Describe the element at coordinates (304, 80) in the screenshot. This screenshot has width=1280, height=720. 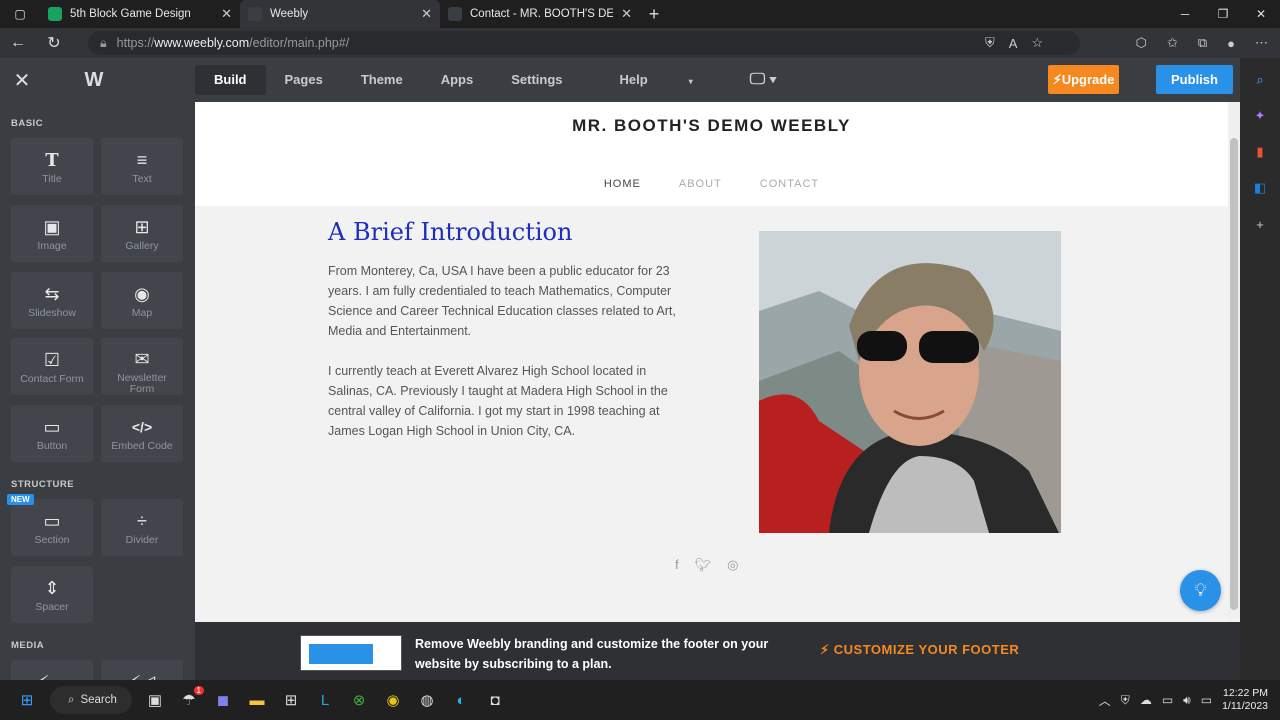
I see `menu-pages: Pages` at that location.